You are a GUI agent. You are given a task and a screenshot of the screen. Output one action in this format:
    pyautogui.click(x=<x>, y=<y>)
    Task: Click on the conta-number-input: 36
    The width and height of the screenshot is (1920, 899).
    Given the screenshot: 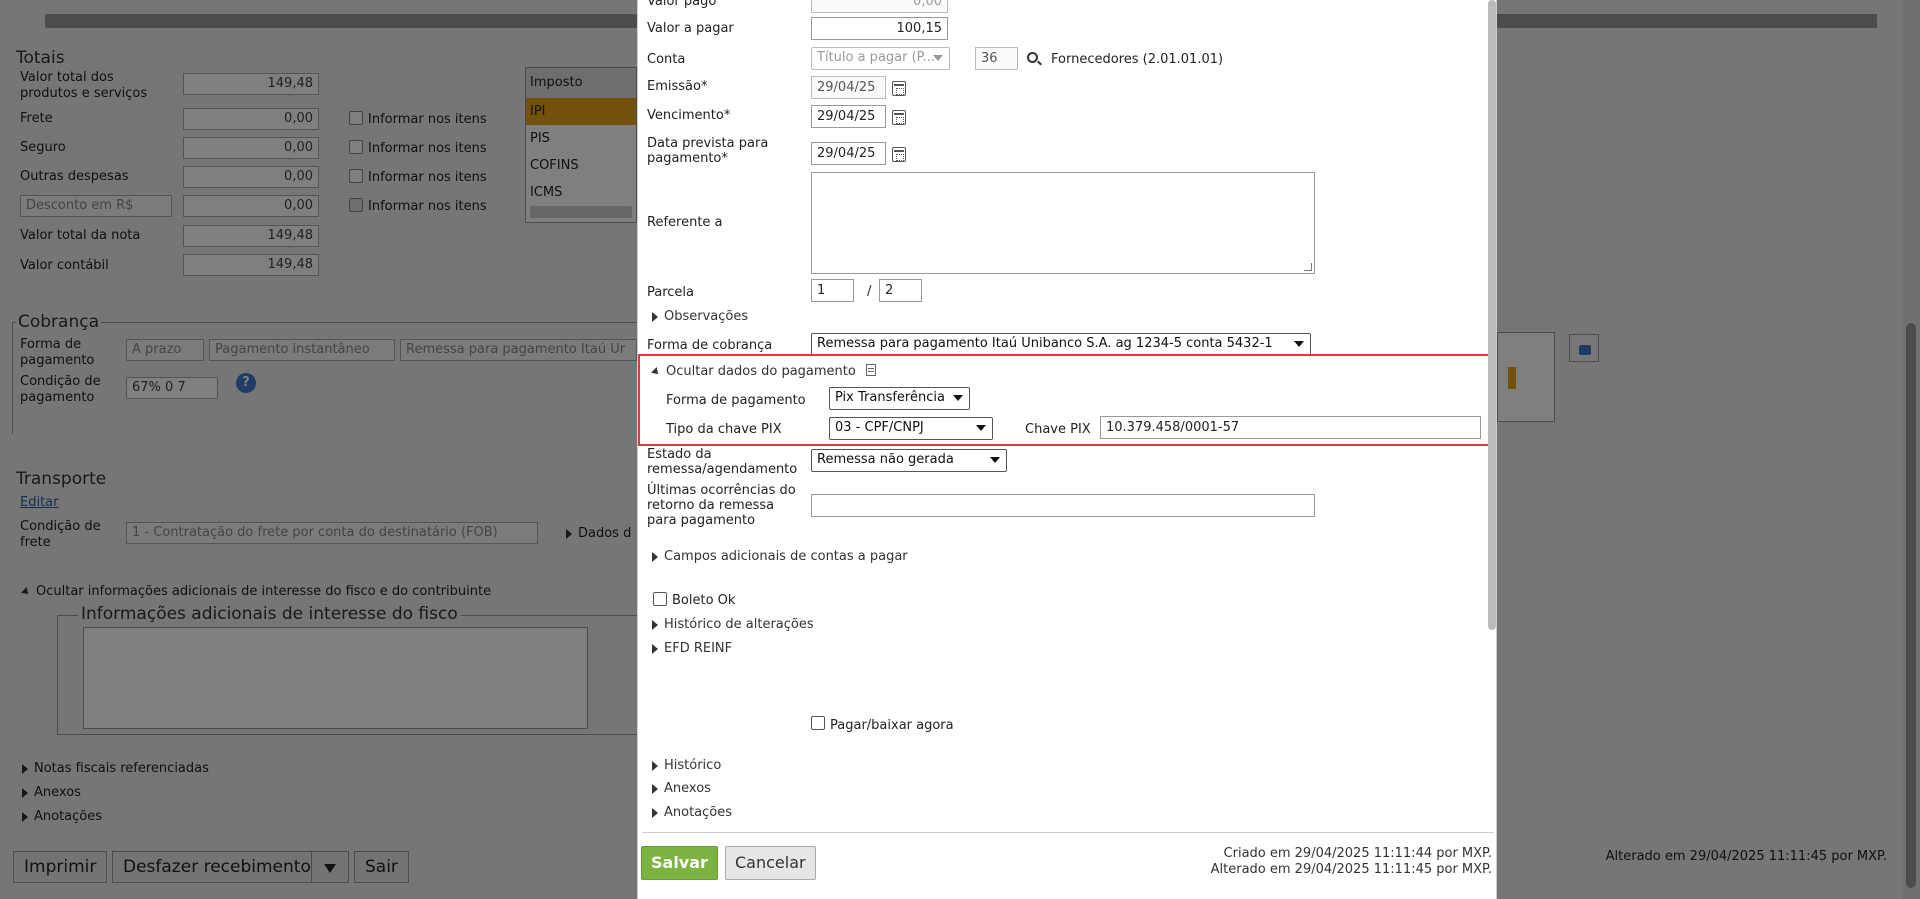 What is the action you would take?
    pyautogui.click(x=996, y=58)
    